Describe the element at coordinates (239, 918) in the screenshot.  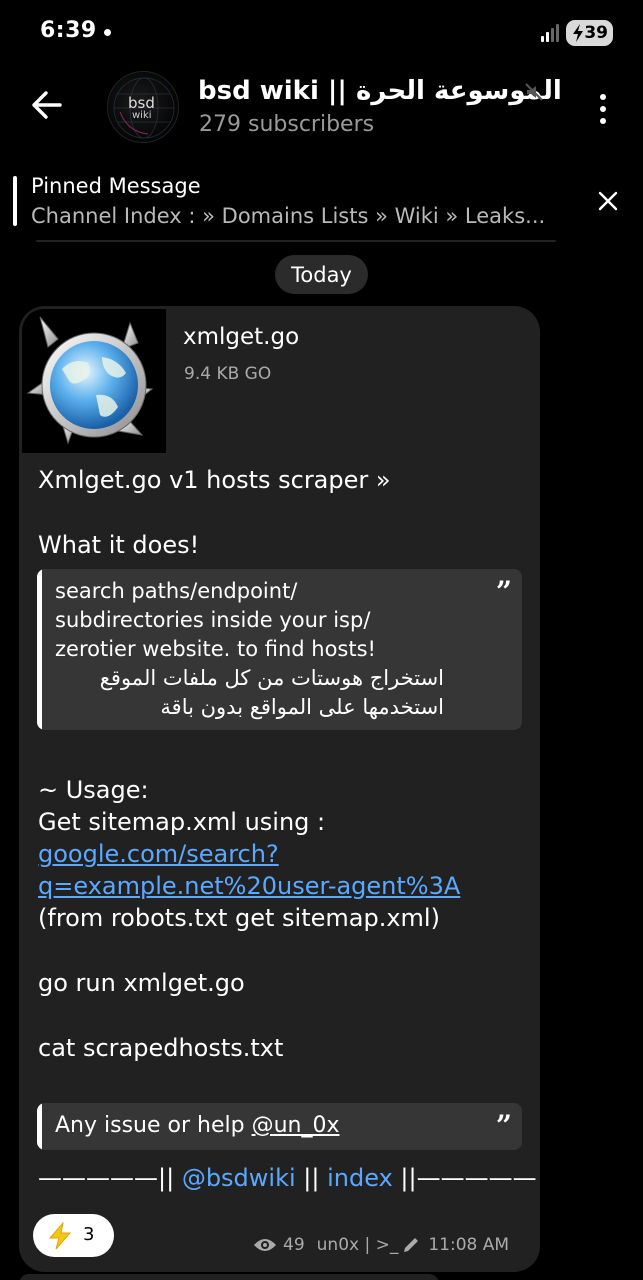
I see `message-line: (from robots.txt get sitemap.xml)` at that location.